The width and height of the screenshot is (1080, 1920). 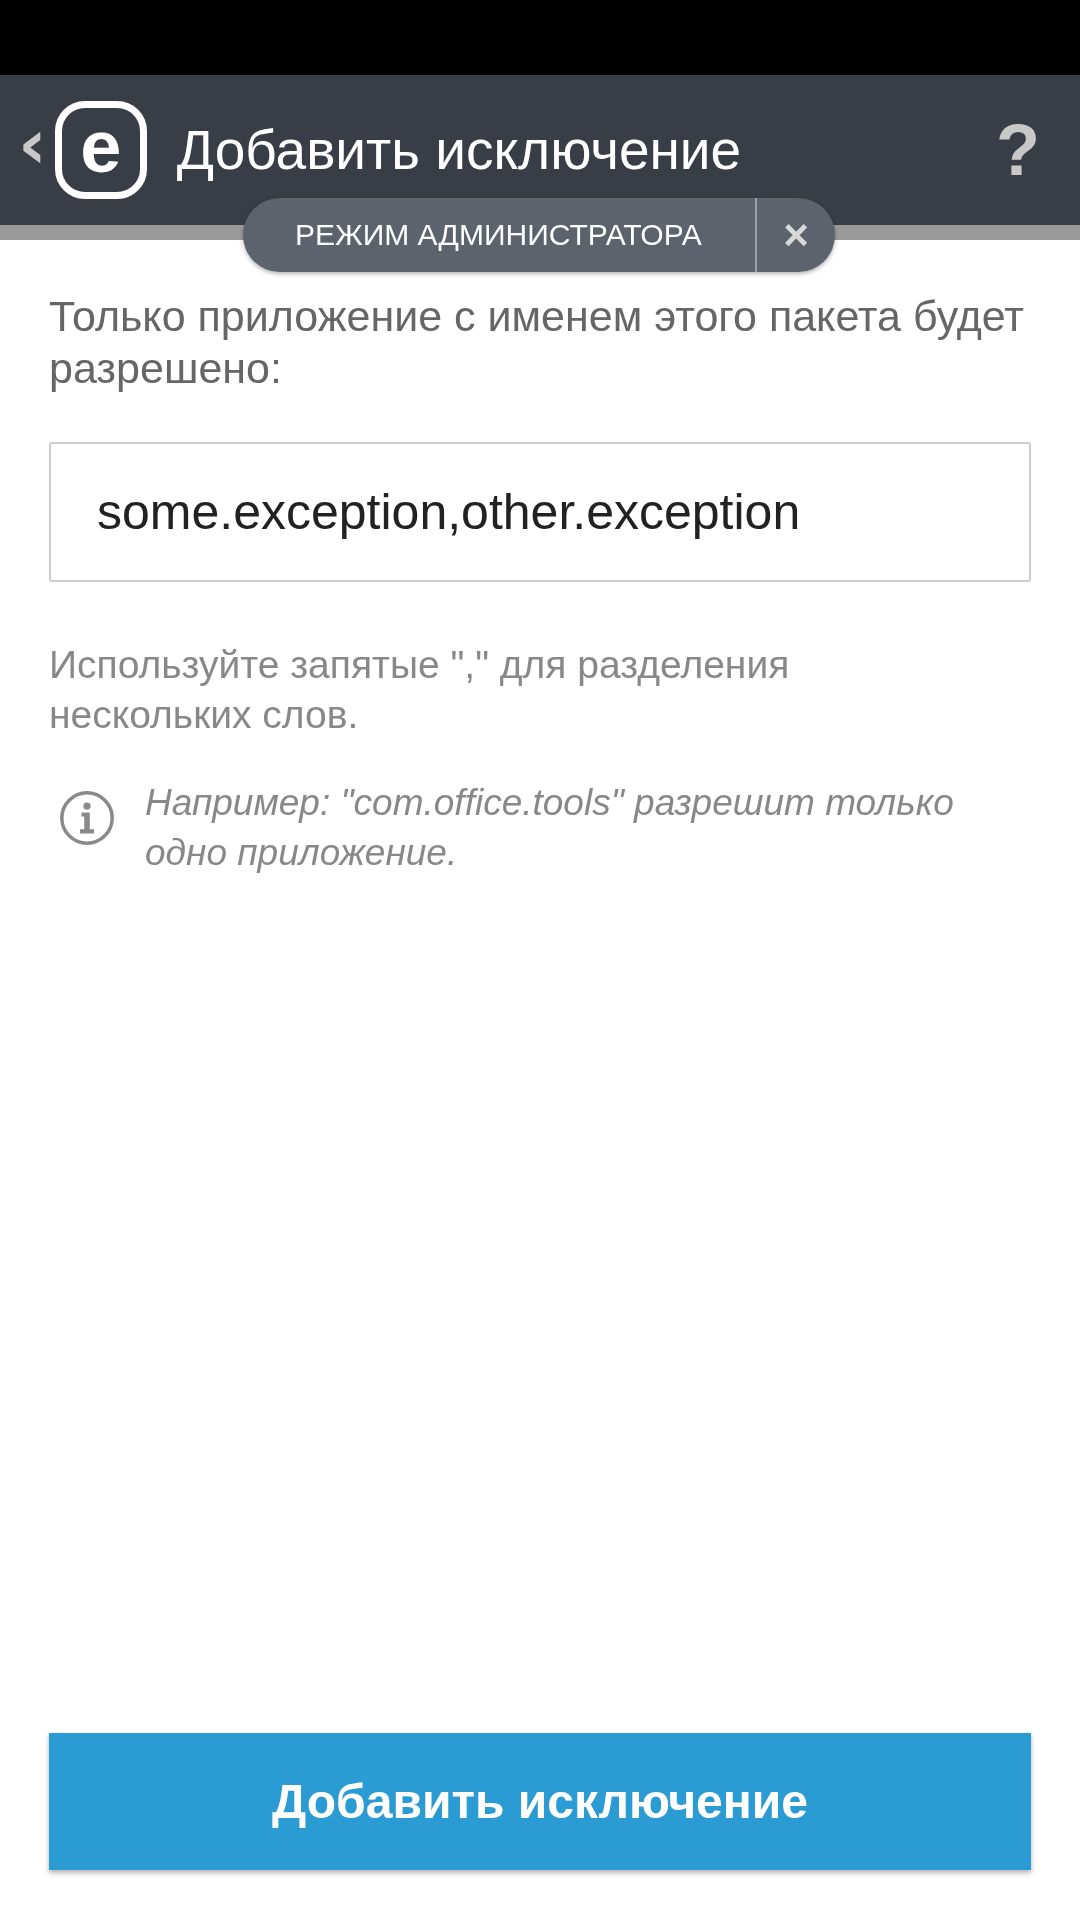 What do you see at coordinates (498, 235) in the screenshot?
I see `admin-mode-label: РЕЖИМ АДМИНИСТРАТОРА` at bounding box center [498, 235].